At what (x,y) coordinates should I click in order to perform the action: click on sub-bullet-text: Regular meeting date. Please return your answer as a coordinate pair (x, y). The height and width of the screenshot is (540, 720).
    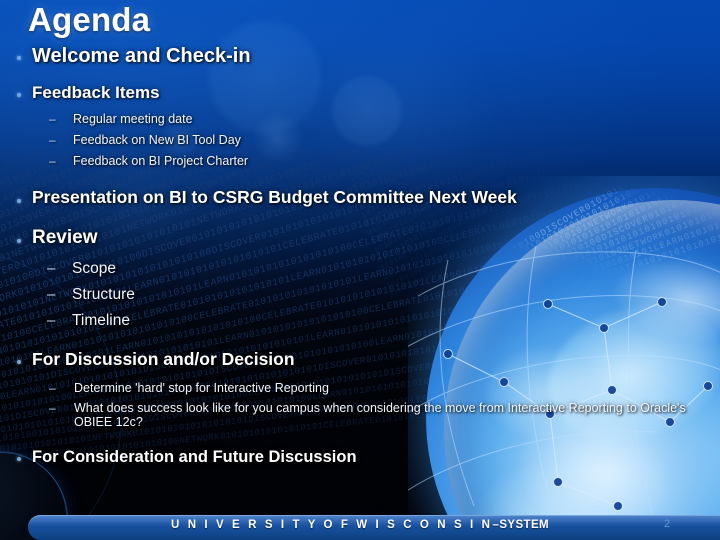
    Looking at the image, I should click on (133, 119).